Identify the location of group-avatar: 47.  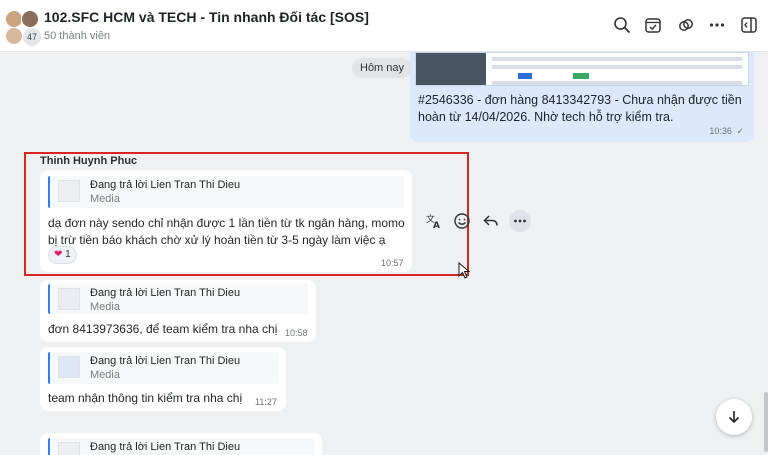
(23, 28).